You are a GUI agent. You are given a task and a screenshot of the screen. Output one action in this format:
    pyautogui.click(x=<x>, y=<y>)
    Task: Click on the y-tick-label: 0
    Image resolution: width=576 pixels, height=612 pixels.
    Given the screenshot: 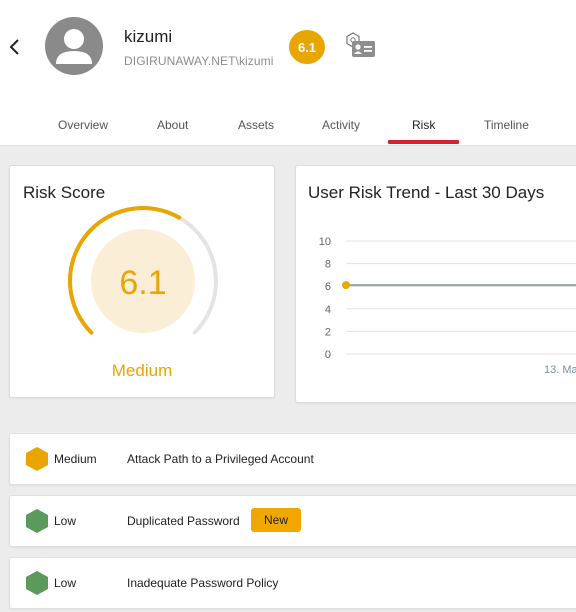 What is the action you would take?
    pyautogui.click(x=328, y=355)
    